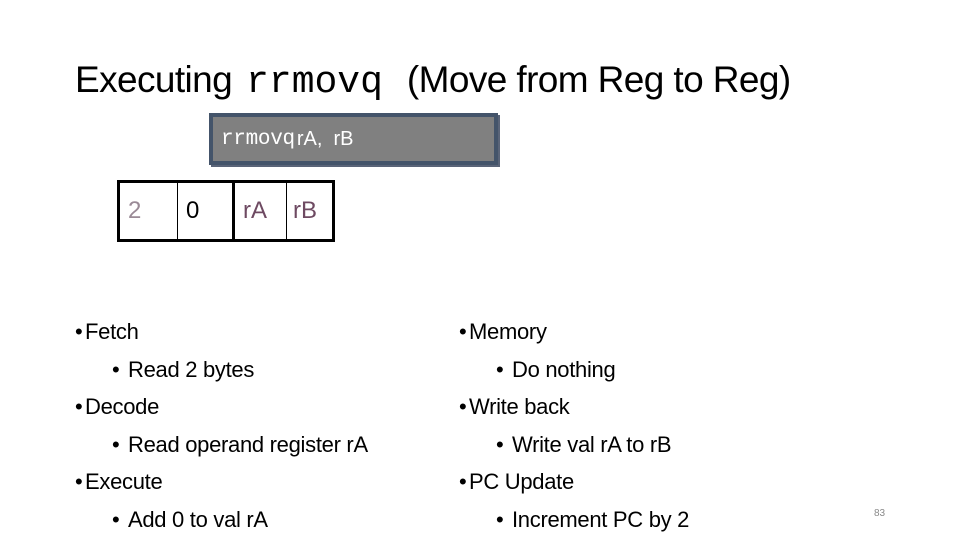  What do you see at coordinates (124, 481) in the screenshot?
I see `stage-name: Execute` at bounding box center [124, 481].